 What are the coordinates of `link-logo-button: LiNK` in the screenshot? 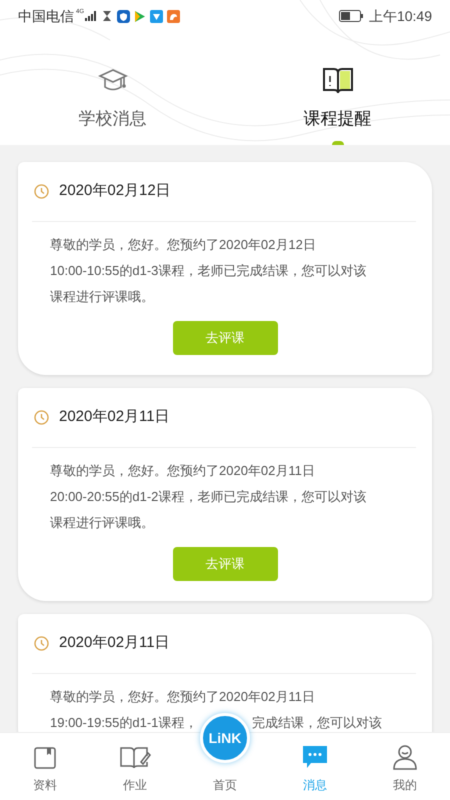 It's located at (225, 738).